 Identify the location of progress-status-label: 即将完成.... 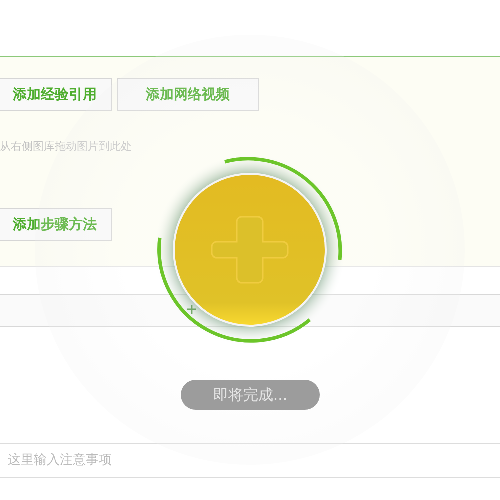
(250, 395).